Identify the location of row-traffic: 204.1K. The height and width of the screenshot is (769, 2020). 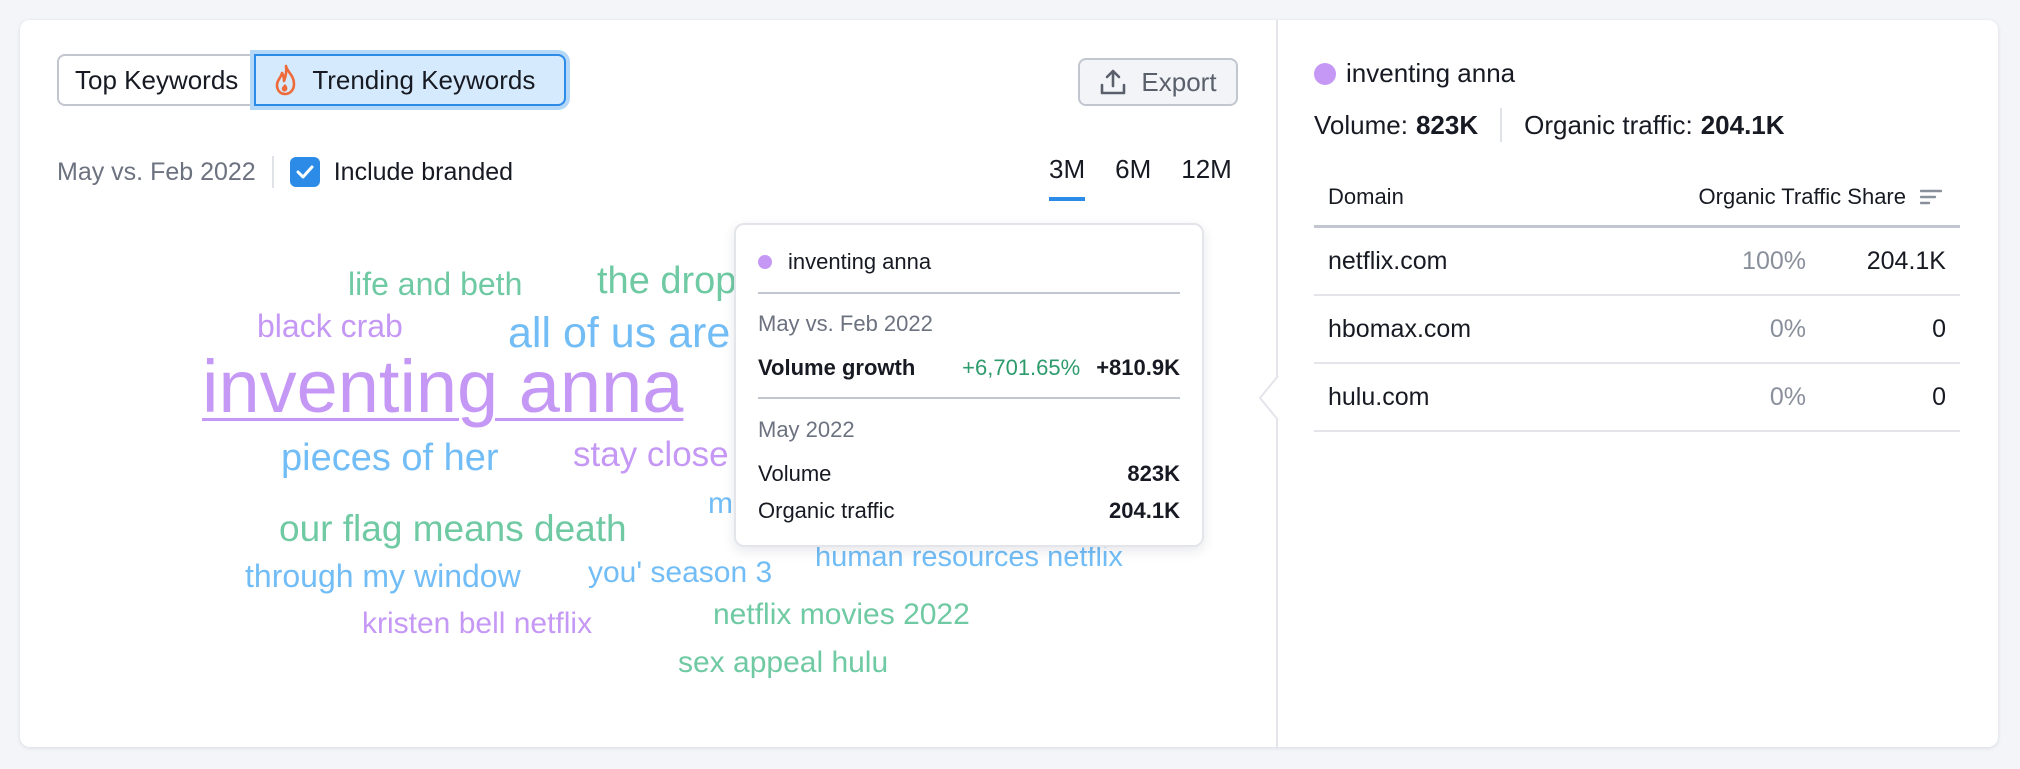
(1906, 260).